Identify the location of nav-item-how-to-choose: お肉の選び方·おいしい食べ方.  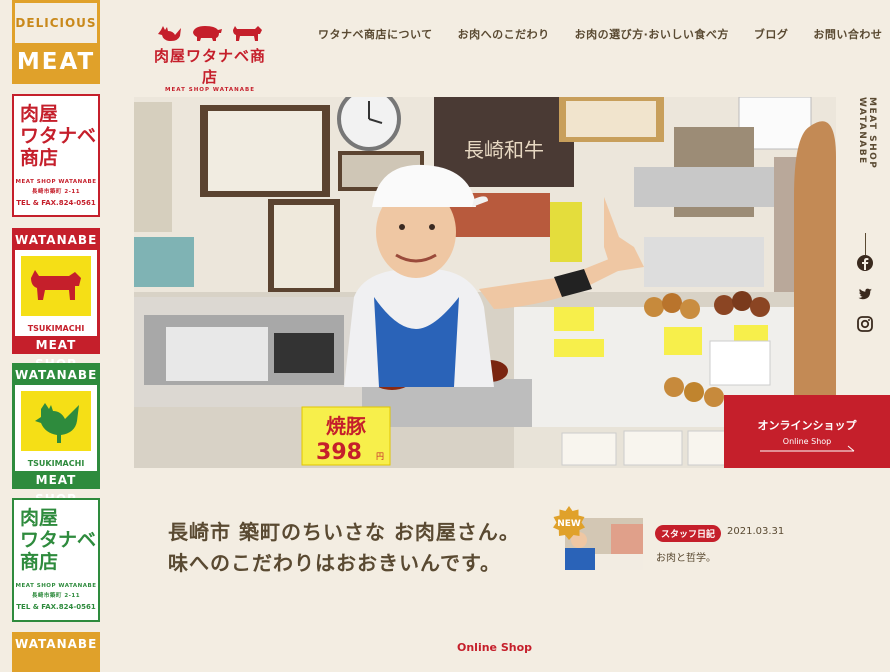
(652, 34).